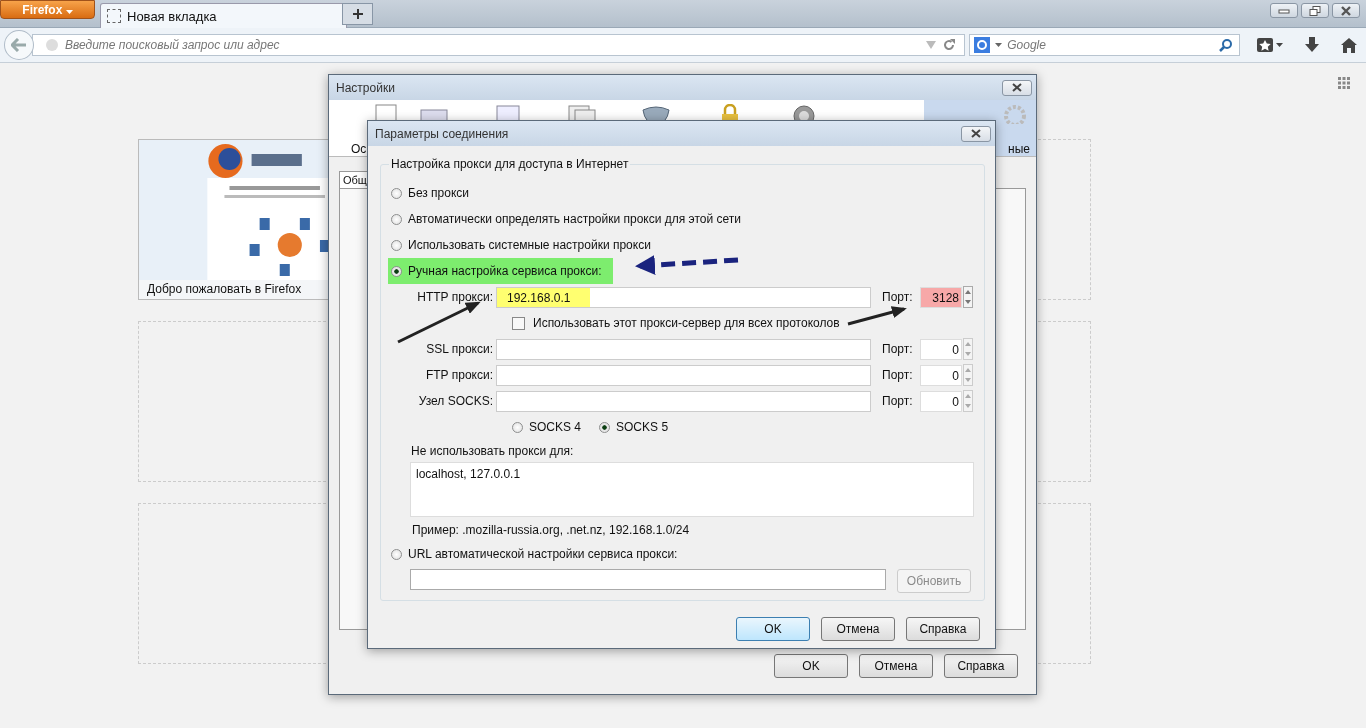 Image resolution: width=1366 pixels, height=728 pixels. Describe the element at coordinates (1344, 83) in the screenshot. I see `grid-icon` at that location.